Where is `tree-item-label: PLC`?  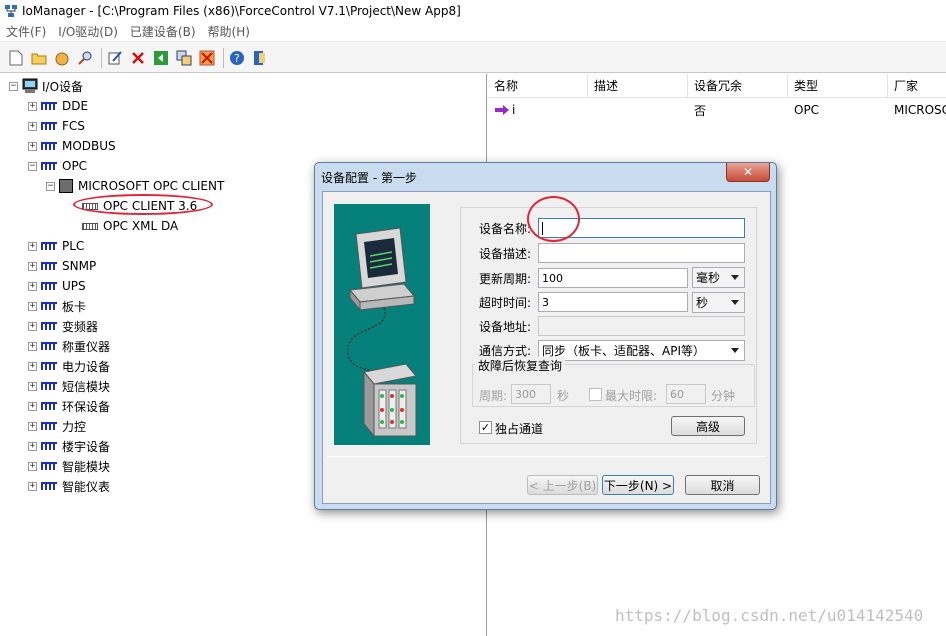 tree-item-label: PLC is located at coordinates (73, 246).